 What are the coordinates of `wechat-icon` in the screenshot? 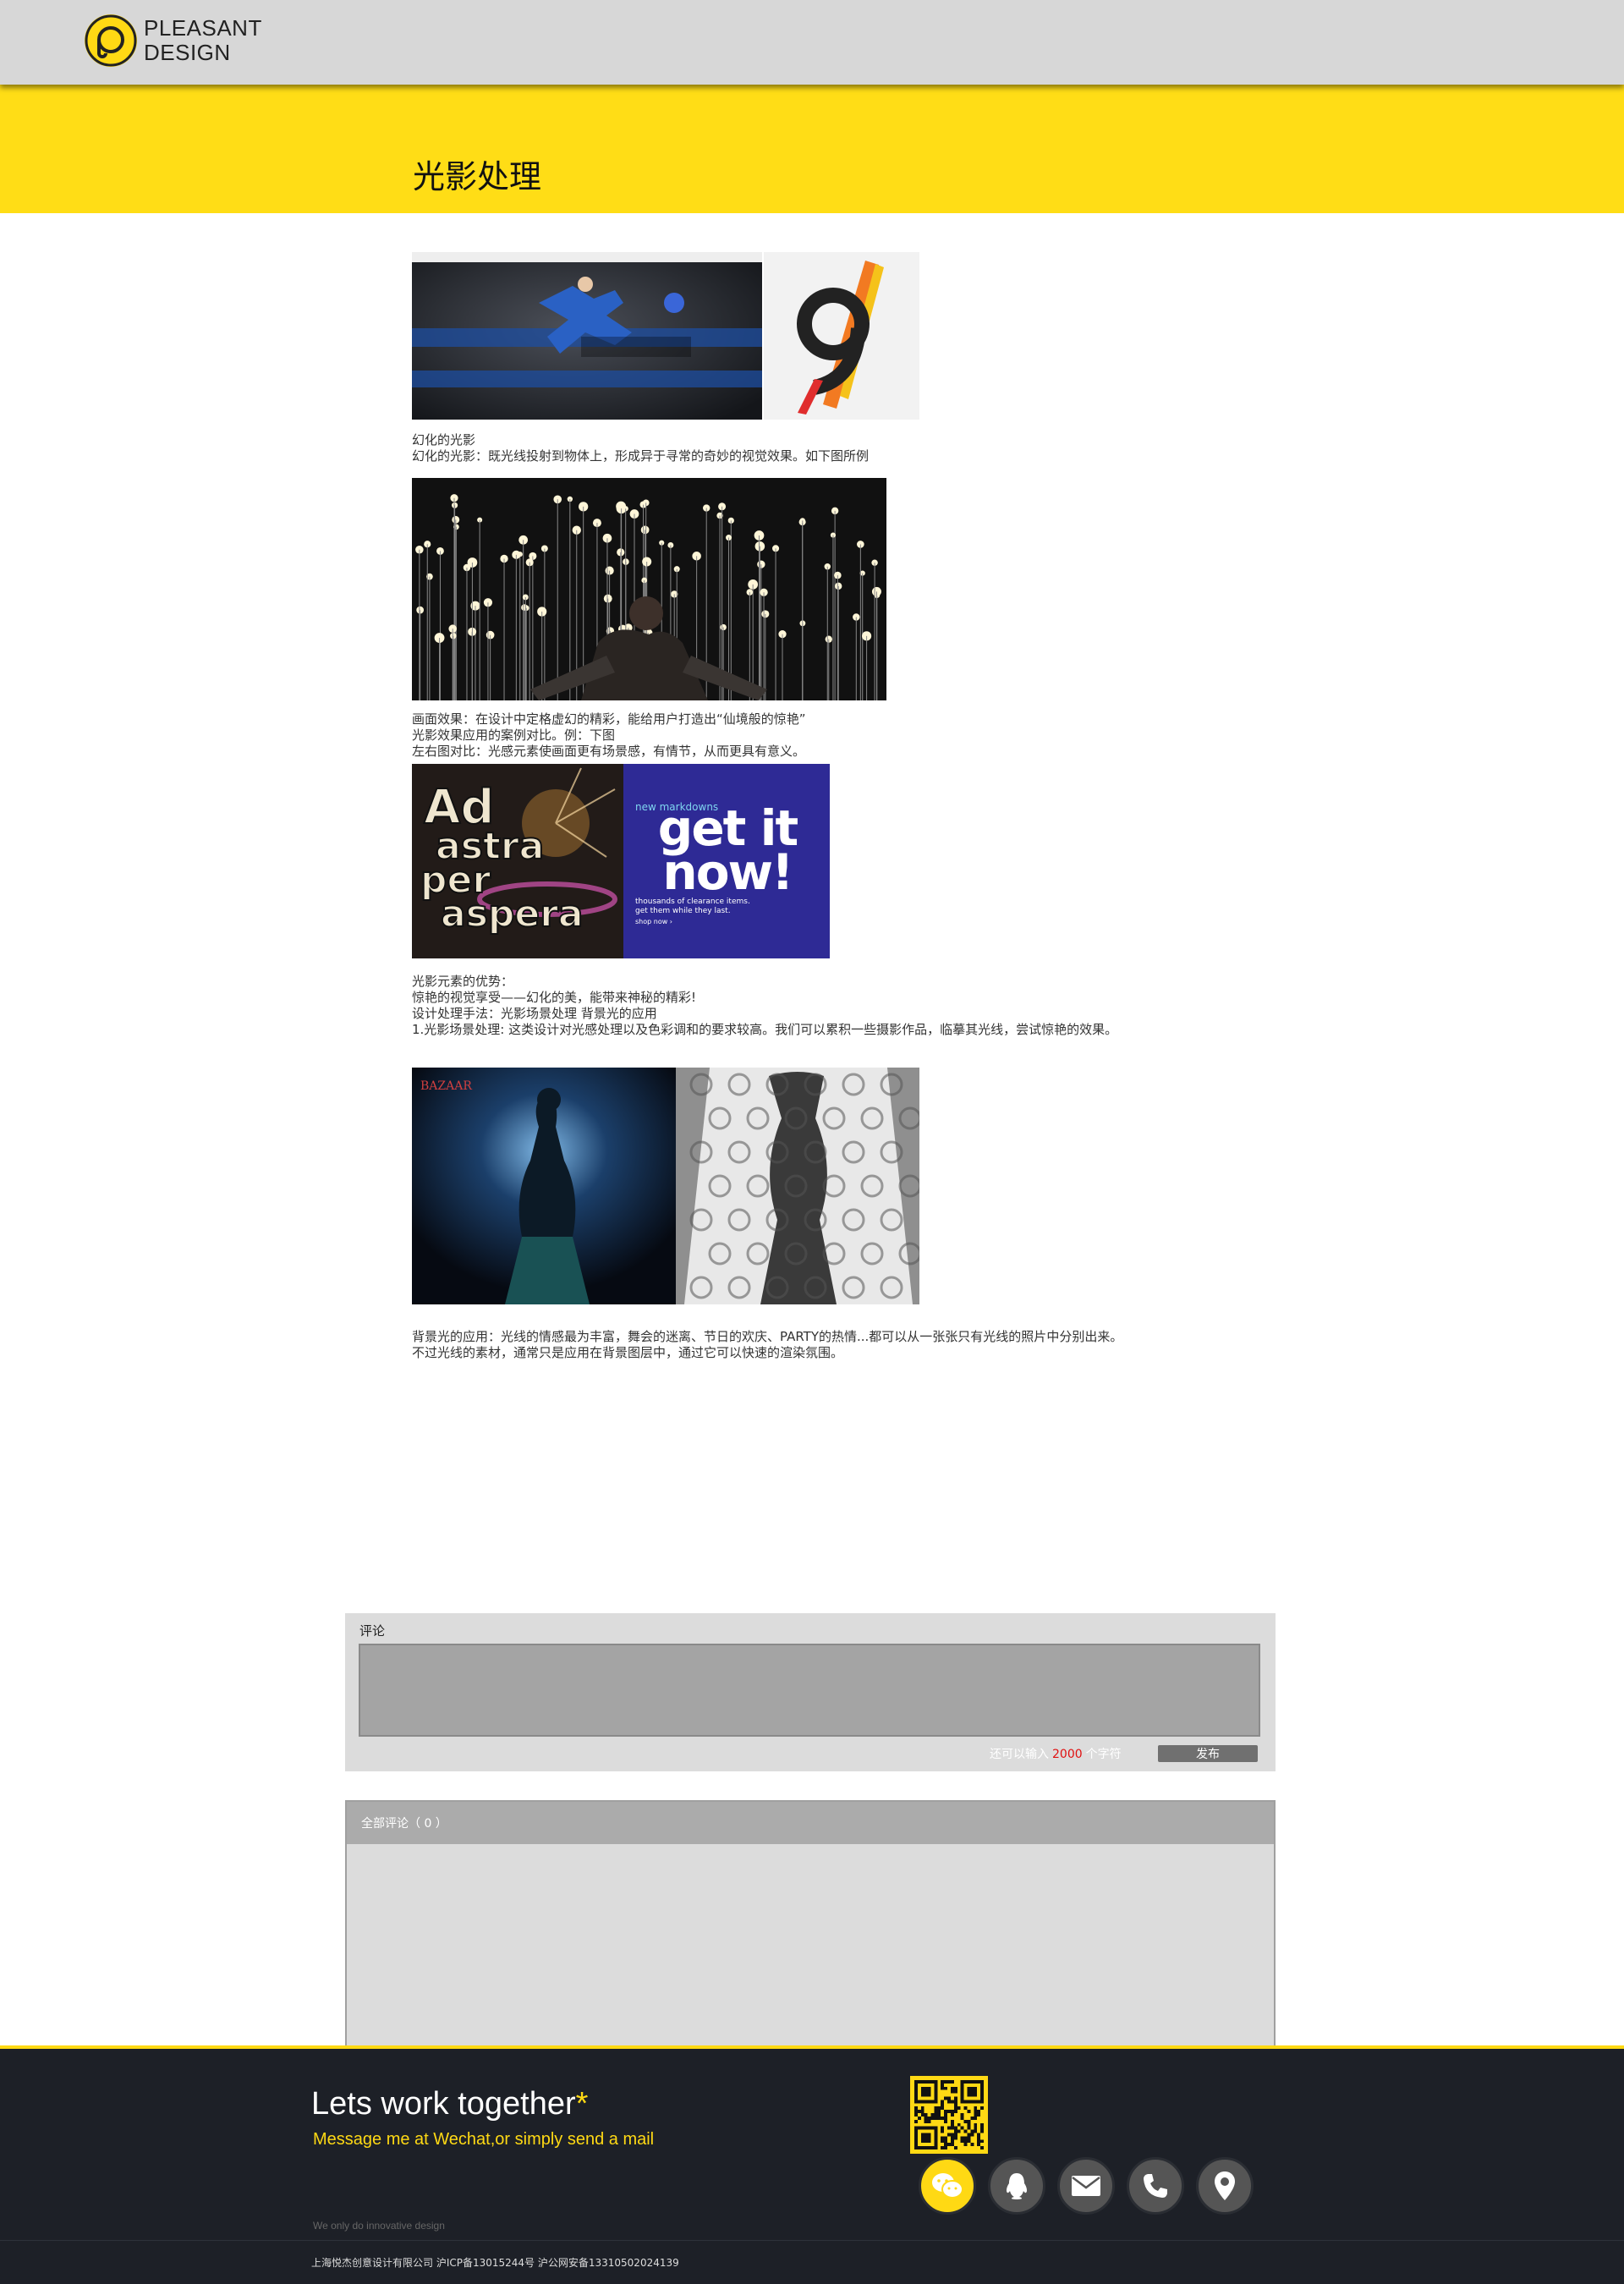 It's located at (948, 2186).